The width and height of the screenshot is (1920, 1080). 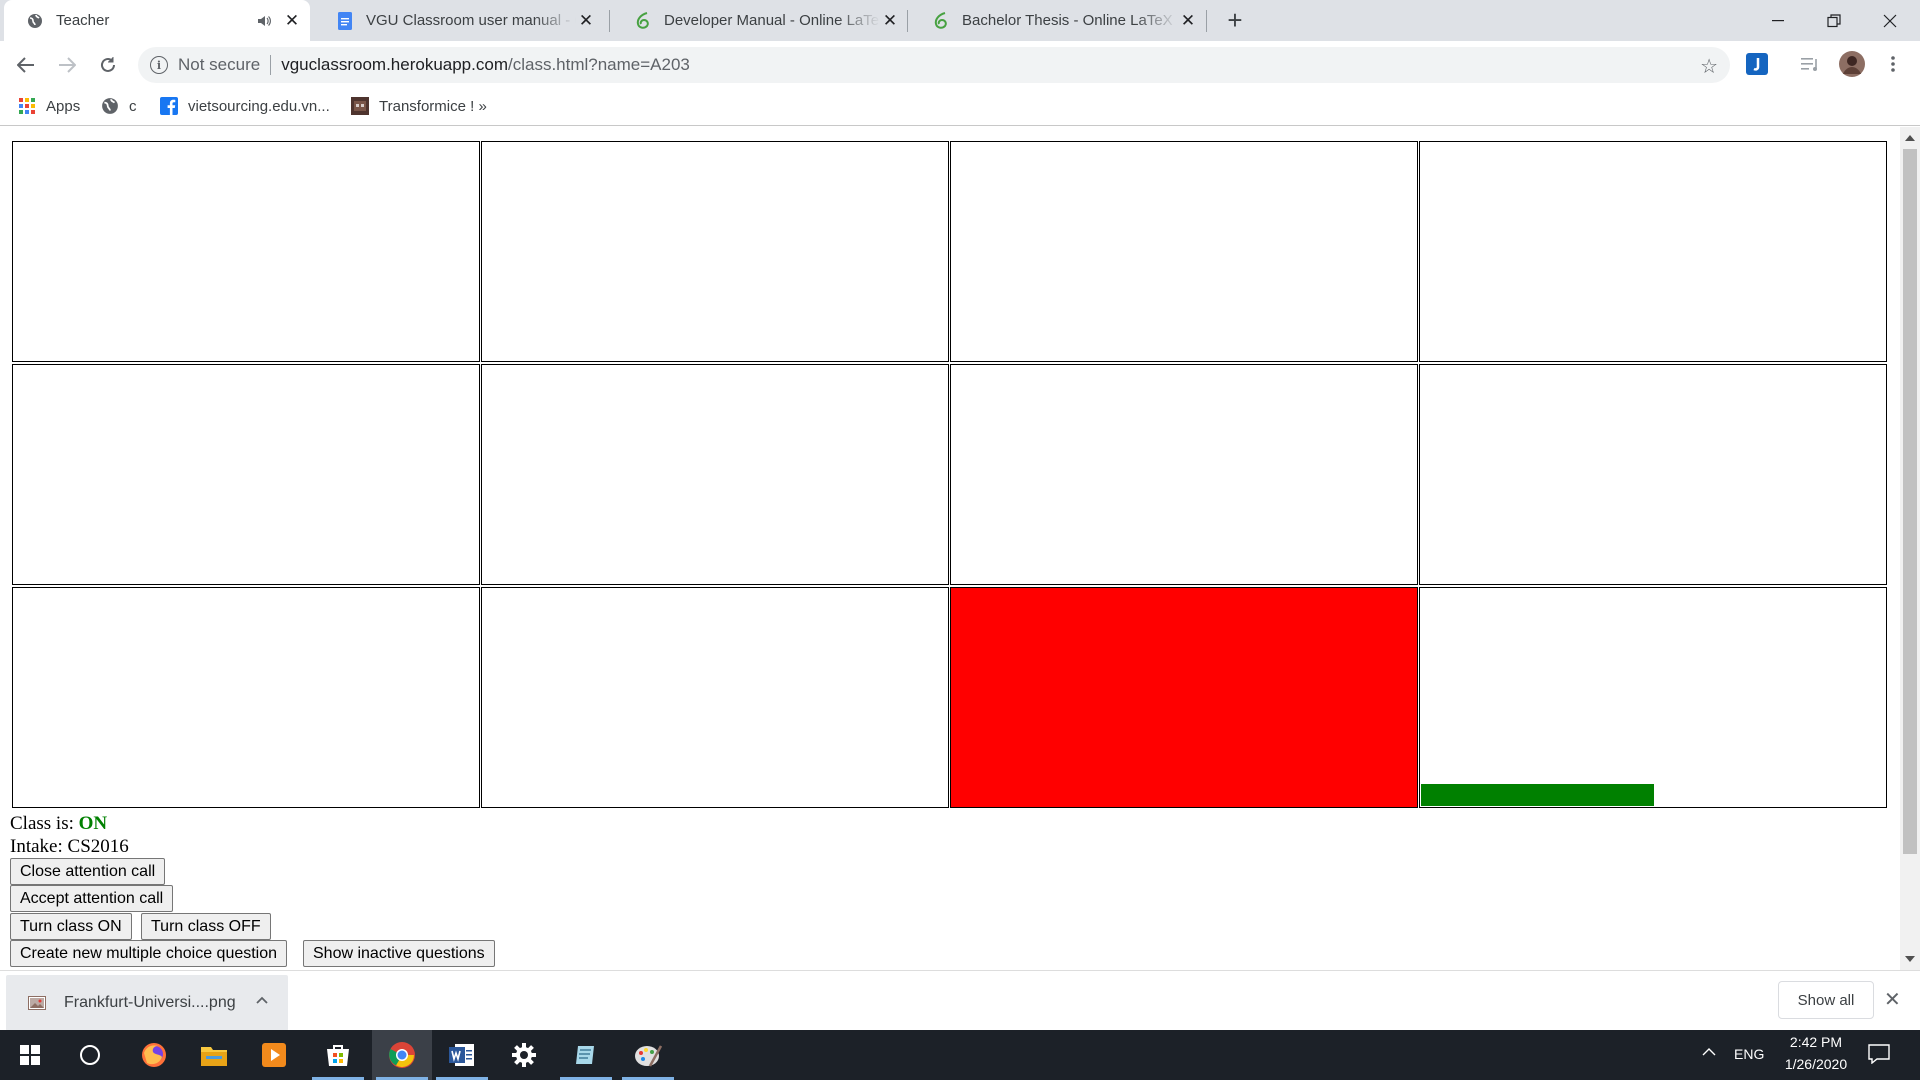 I want to click on media-controls-icon, so click(x=1811, y=64).